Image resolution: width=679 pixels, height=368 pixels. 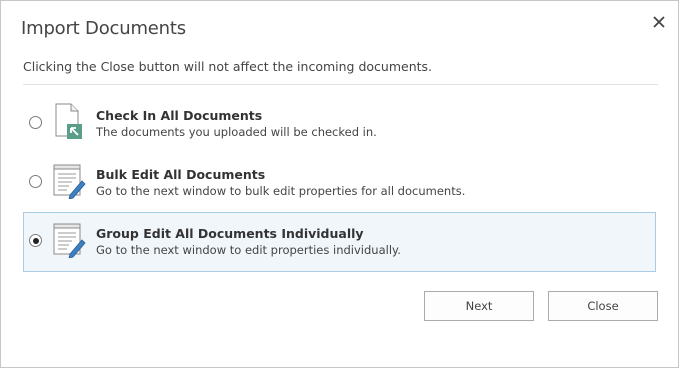 What do you see at coordinates (35, 122) in the screenshot?
I see `radio-check-in-all` at bounding box center [35, 122].